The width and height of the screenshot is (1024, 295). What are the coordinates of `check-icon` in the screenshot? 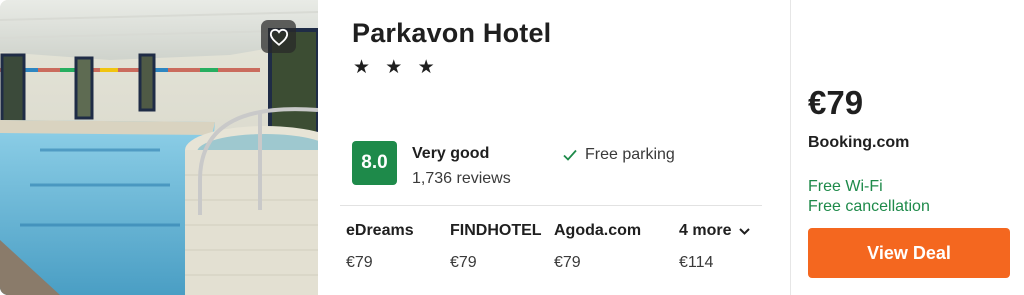 It's located at (570, 155).